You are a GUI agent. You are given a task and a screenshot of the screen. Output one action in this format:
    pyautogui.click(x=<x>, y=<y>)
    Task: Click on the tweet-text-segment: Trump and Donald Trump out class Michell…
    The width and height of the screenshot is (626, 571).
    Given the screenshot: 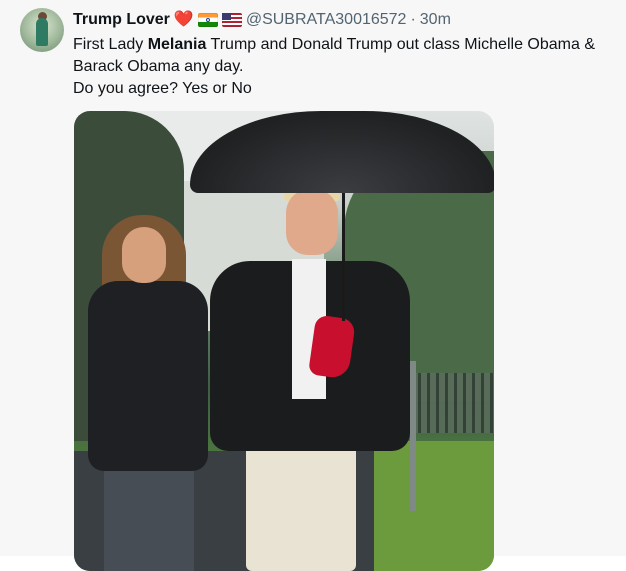 What is the action you would take?
    pyautogui.click(x=400, y=44)
    